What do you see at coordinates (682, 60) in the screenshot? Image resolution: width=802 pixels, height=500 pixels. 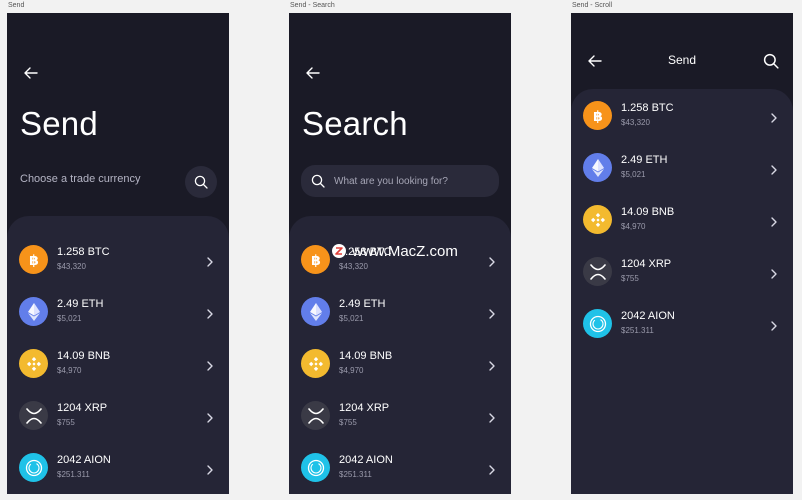 I see `header-title: Send` at bounding box center [682, 60].